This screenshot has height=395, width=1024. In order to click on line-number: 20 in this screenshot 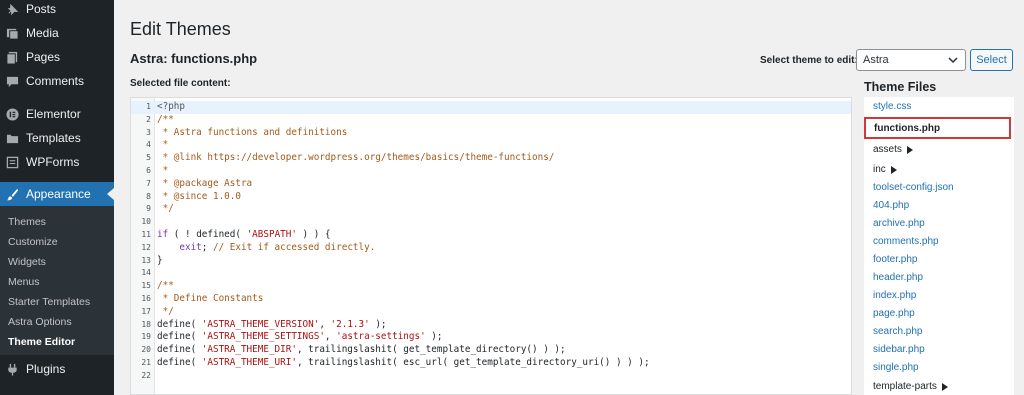, I will do `click(146, 350)`.